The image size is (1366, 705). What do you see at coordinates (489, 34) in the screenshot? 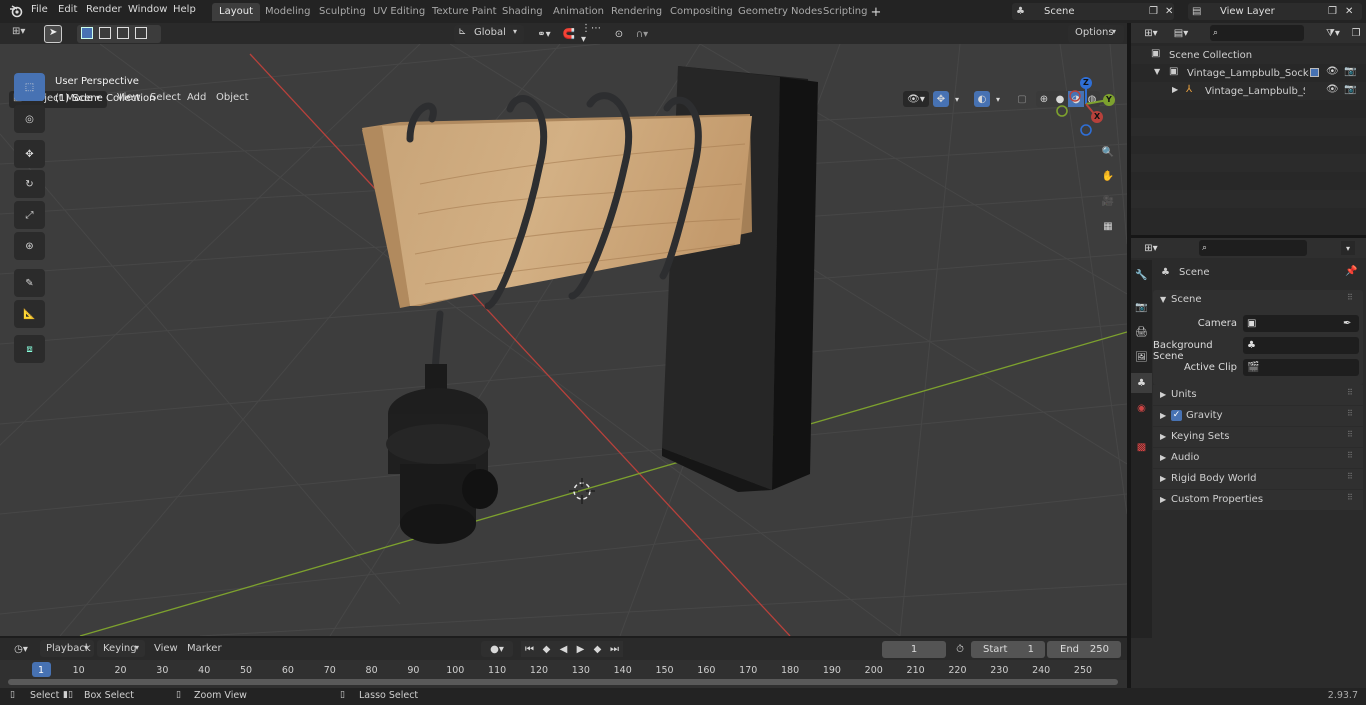
I see `transform-orientation-dropdown: ⊾ Global ▾` at bounding box center [489, 34].